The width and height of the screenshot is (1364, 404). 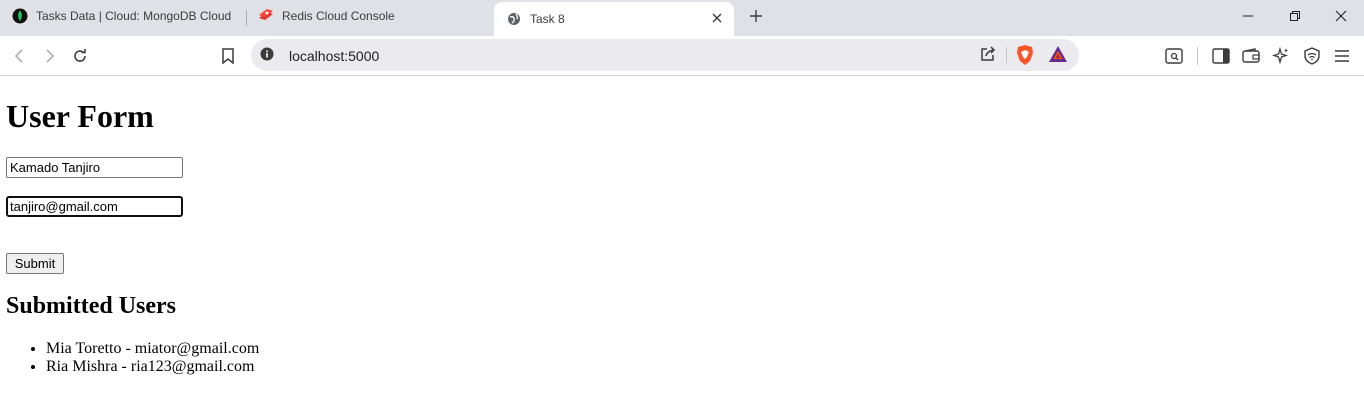 I want to click on new-tab-icon, so click(x=756, y=16).